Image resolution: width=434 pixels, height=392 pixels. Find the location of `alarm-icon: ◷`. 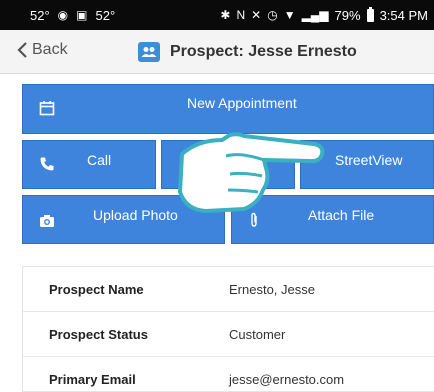

alarm-icon: ◷ is located at coordinates (272, 15).